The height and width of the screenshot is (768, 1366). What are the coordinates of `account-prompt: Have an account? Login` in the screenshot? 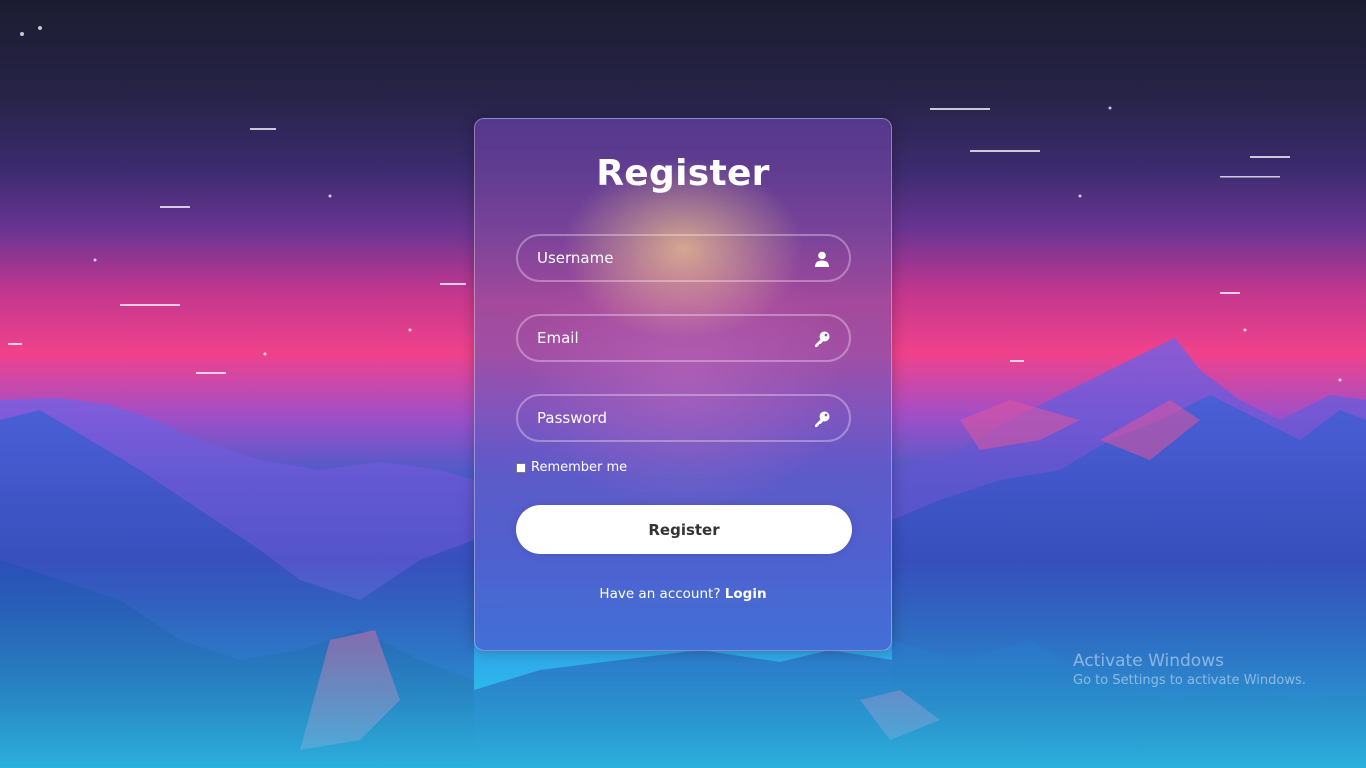 It's located at (683, 594).